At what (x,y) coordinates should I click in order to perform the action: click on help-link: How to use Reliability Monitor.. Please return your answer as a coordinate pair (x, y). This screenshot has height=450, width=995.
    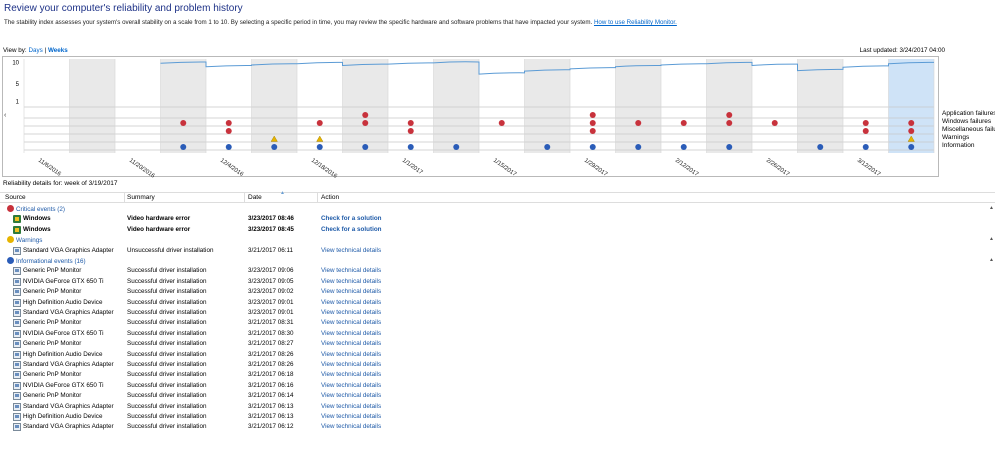
    Looking at the image, I should click on (635, 22).